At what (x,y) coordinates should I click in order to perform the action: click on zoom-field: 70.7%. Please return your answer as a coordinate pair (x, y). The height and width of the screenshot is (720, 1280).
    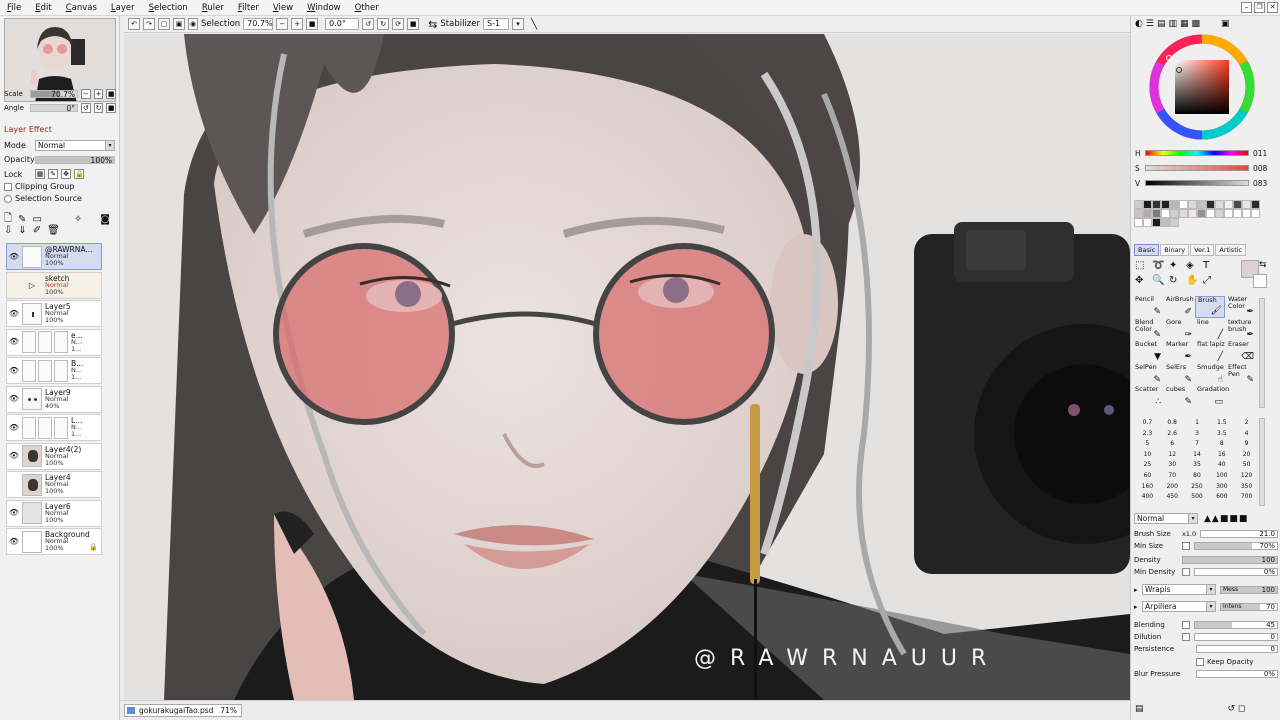
    Looking at the image, I should click on (258, 24).